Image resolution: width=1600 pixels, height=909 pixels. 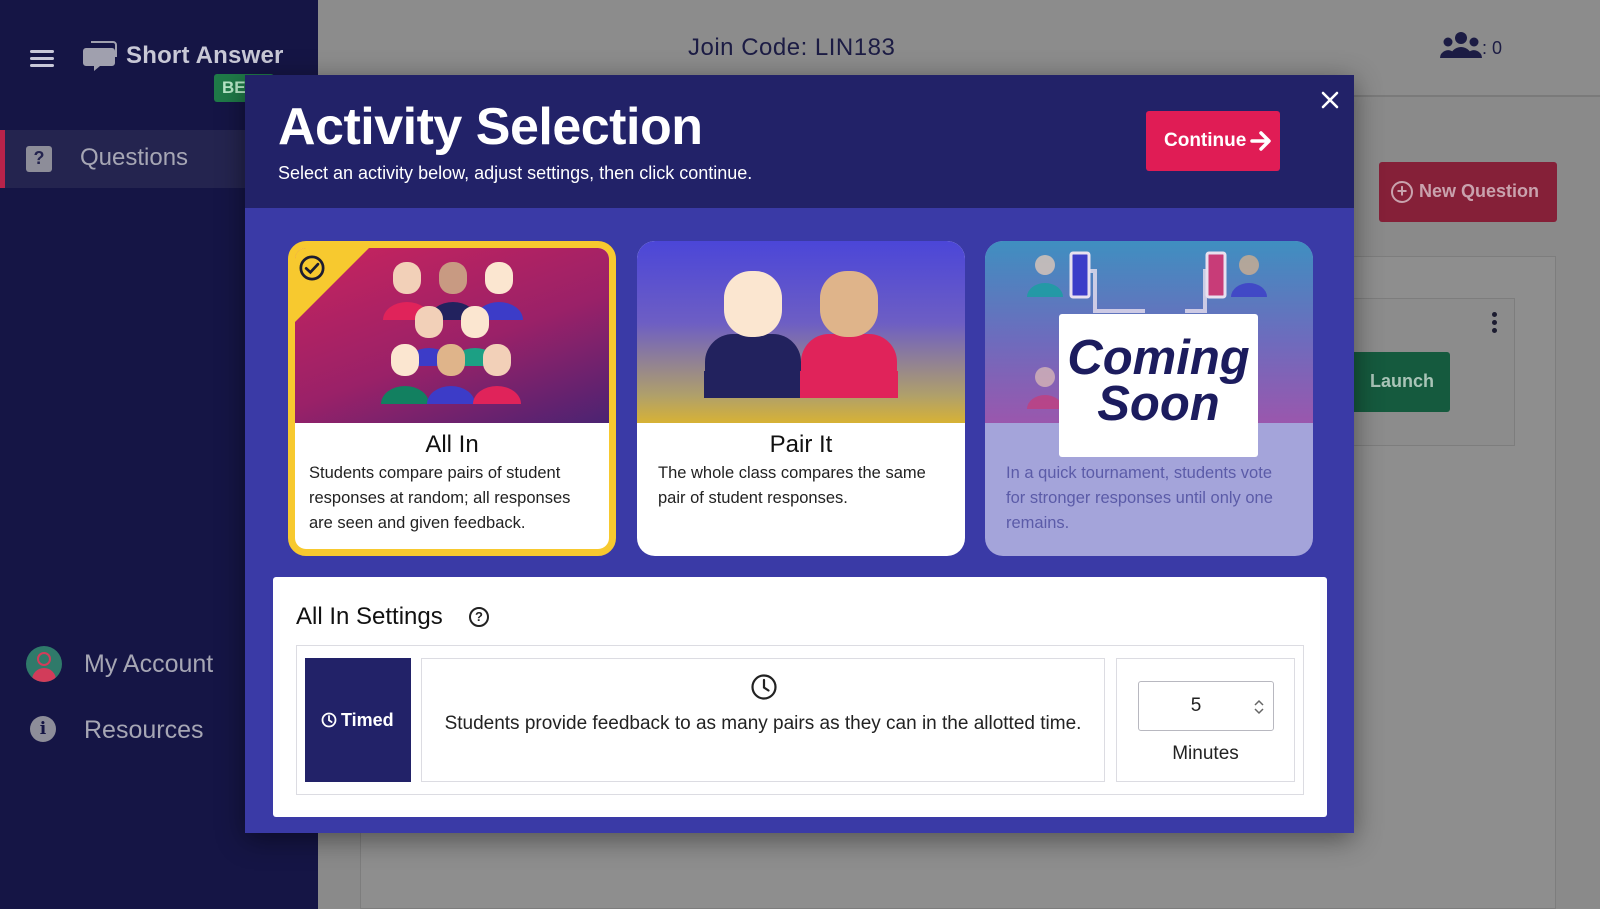 I want to click on sidebar-item-label: Questions, so click(x=134, y=157).